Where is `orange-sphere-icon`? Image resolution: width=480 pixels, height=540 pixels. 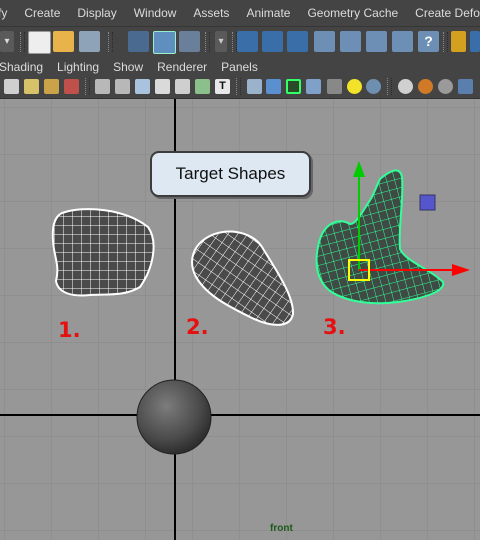 orange-sphere-icon is located at coordinates (425, 86).